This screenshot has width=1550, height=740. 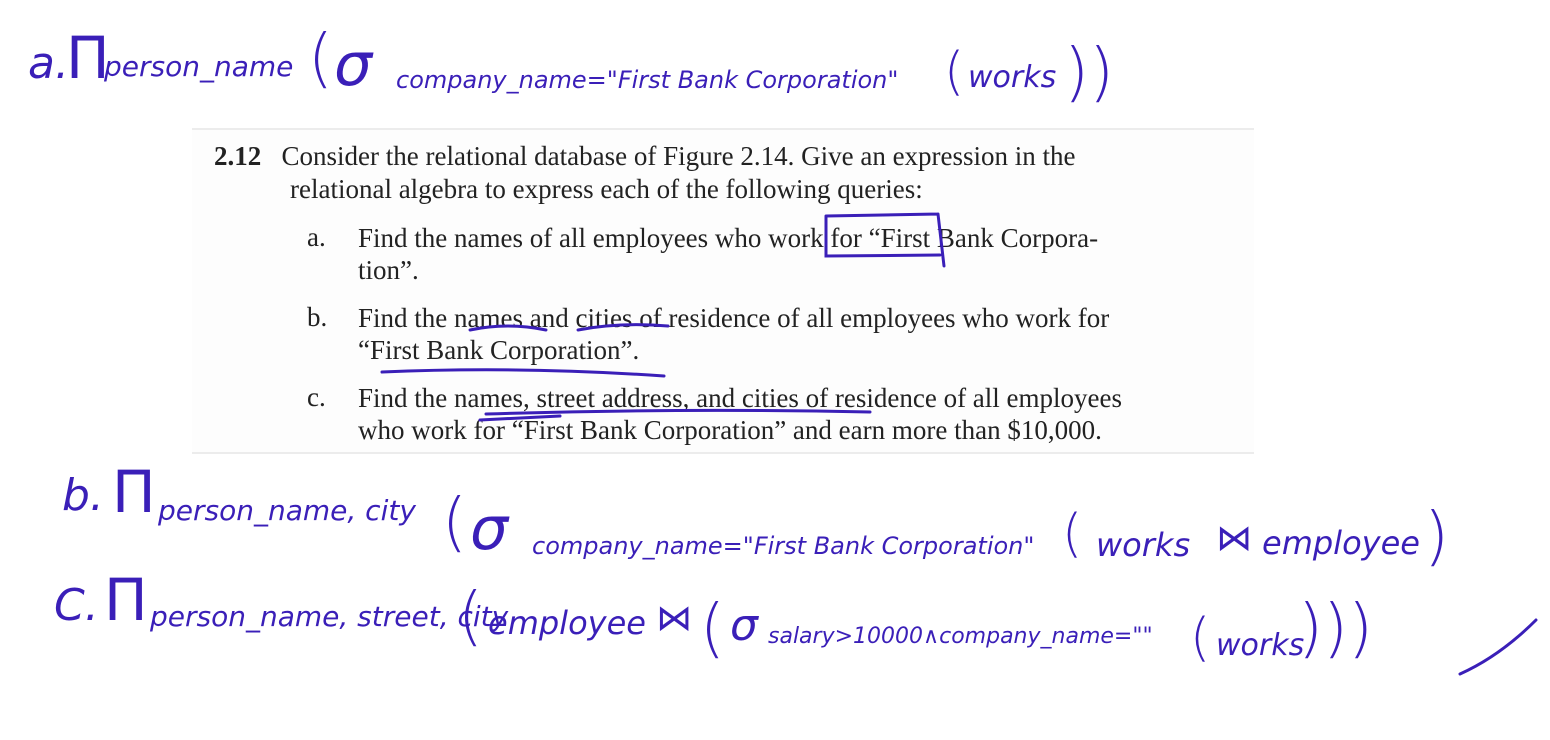 I want to click on answer-b-label: b., so click(x=83, y=495).